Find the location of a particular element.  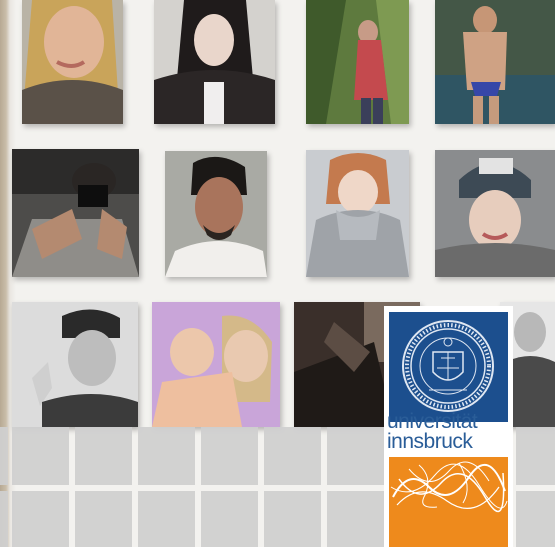

photo-woman-with-child is located at coordinates (216, 364).